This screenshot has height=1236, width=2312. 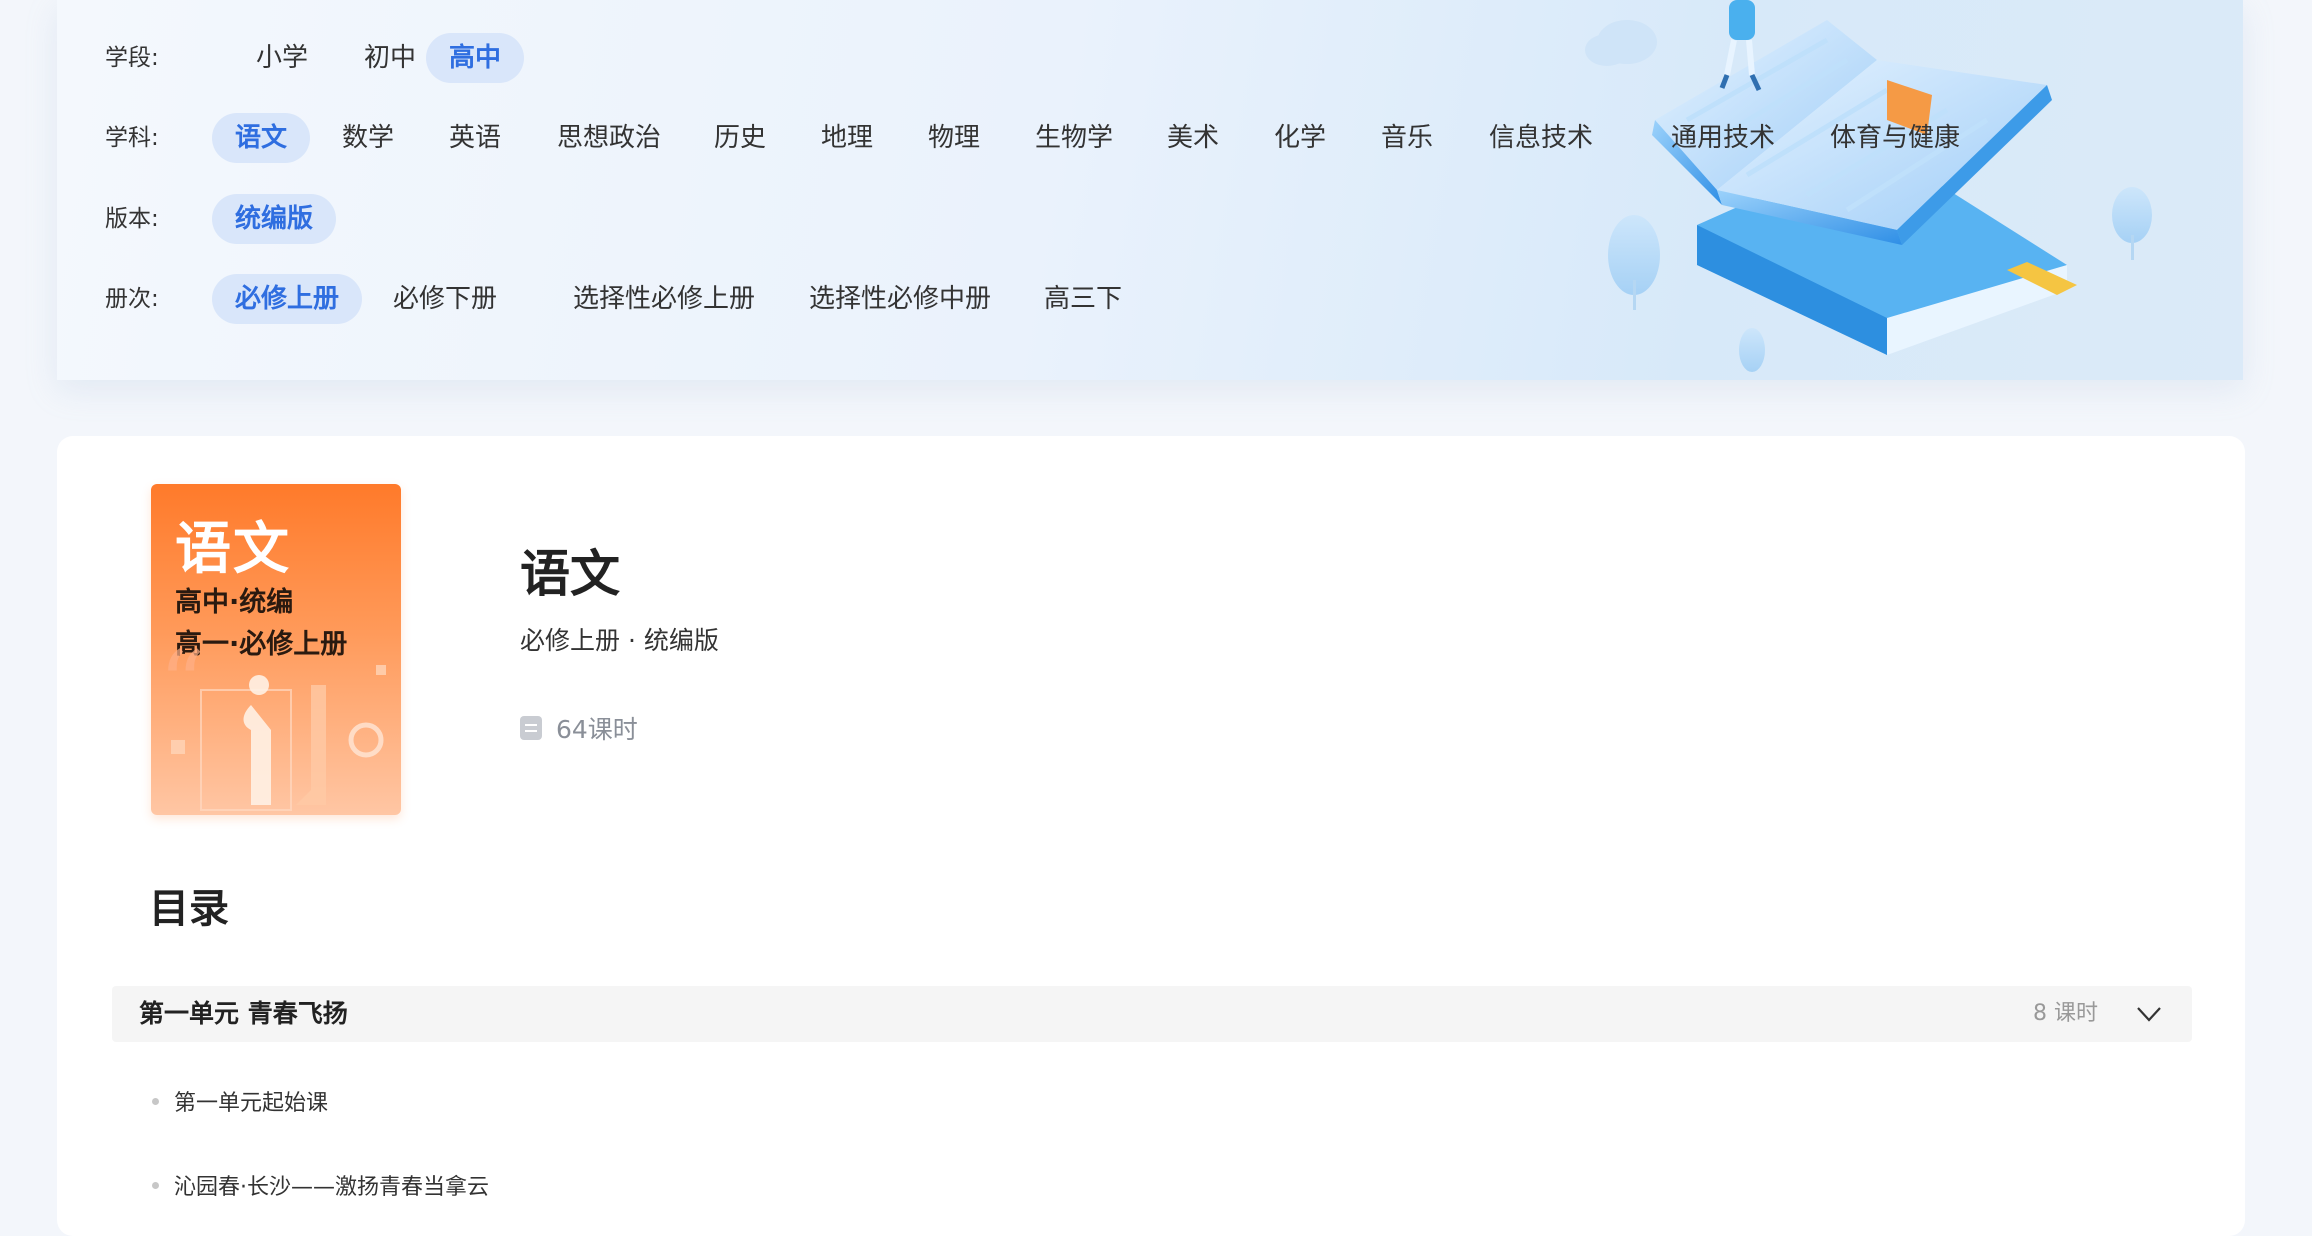 What do you see at coordinates (1193, 138) in the screenshot?
I see `subject-option-art: 美术` at bounding box center [1193, 138].